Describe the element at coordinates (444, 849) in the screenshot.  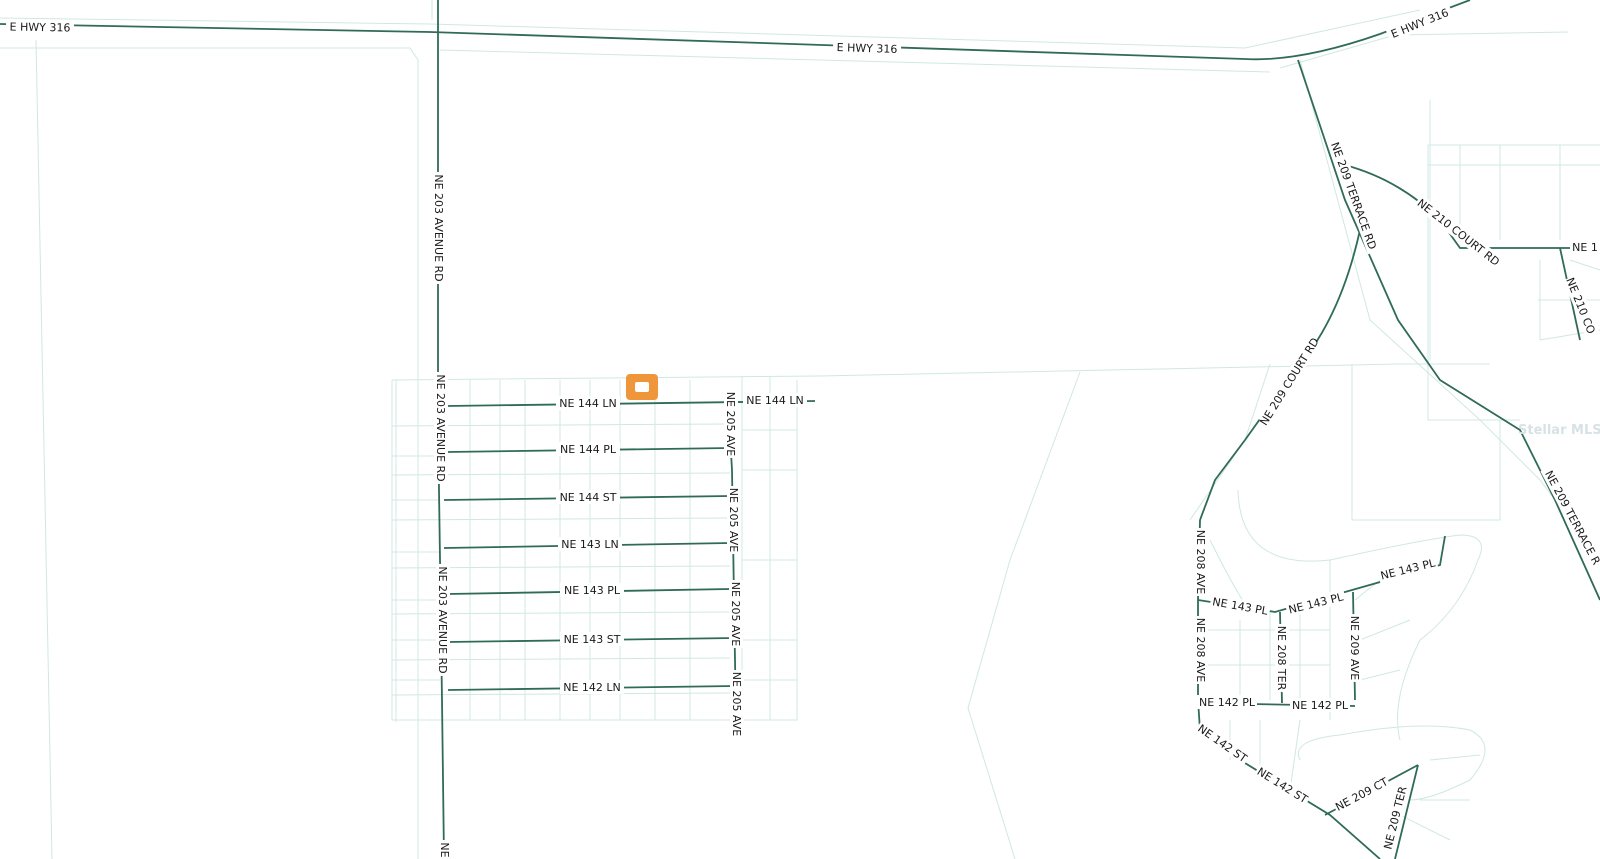
I see `label-203-d: NE` at that location.